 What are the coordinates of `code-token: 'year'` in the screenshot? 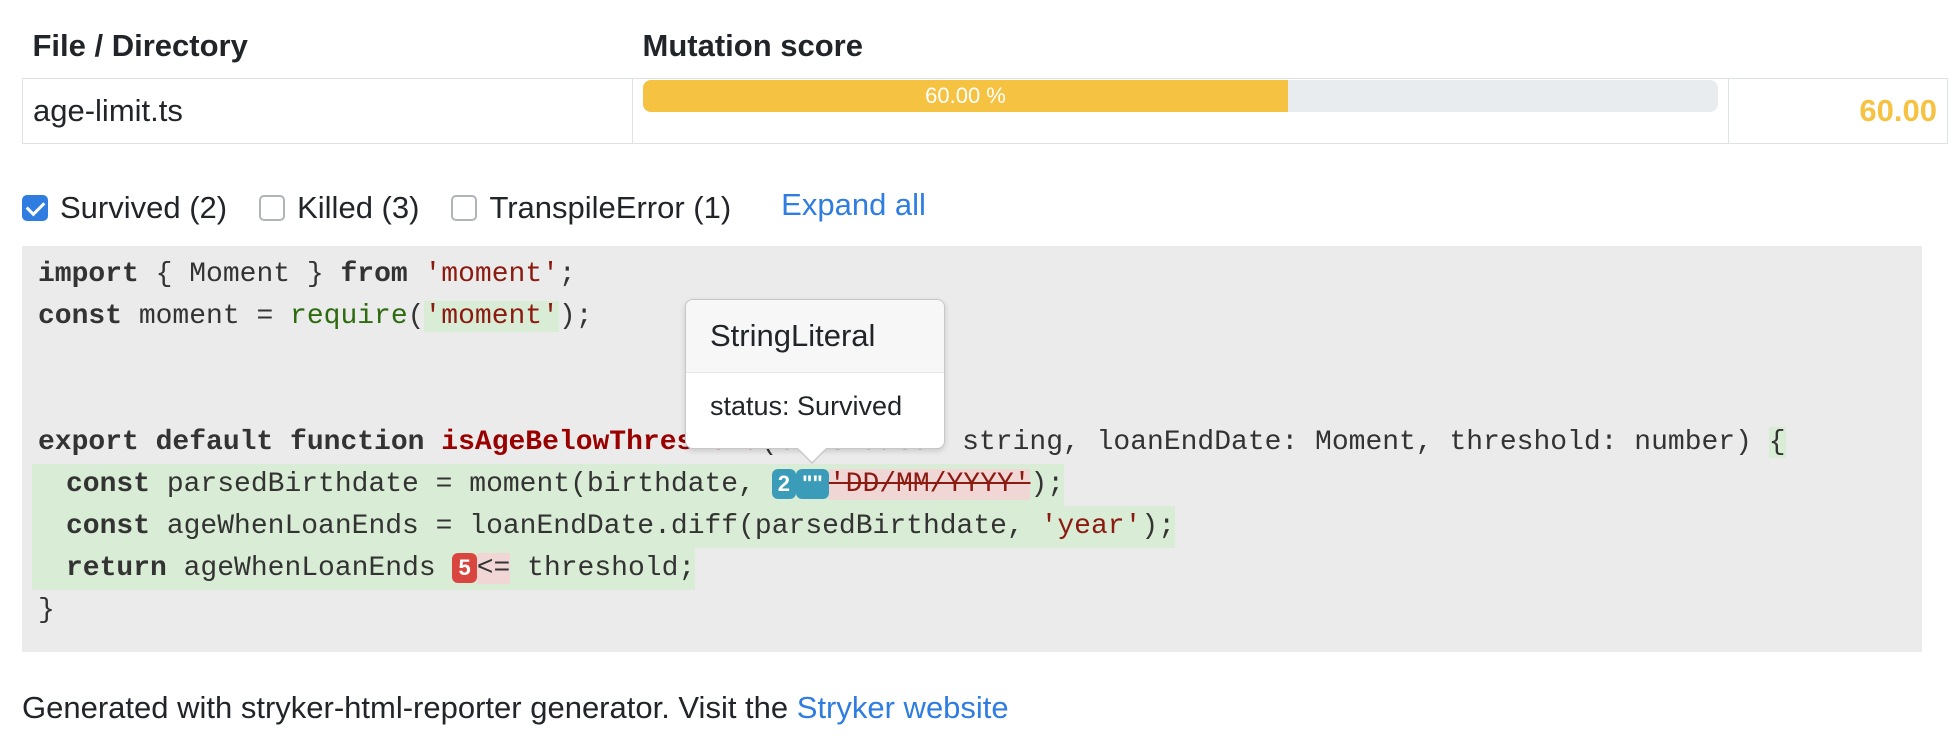 It's located at (1091, 526).